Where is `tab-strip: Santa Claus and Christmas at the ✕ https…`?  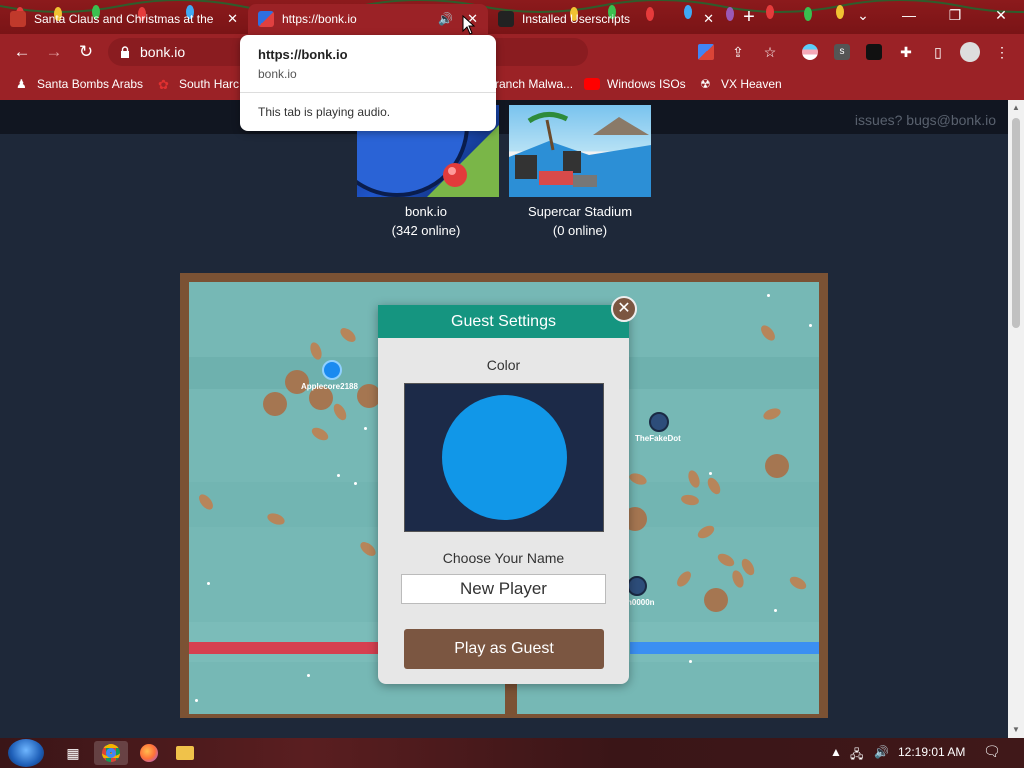 tab-strip: Santa Claus and Christmas at the ✕ https… is located at coordinates (512, 17).